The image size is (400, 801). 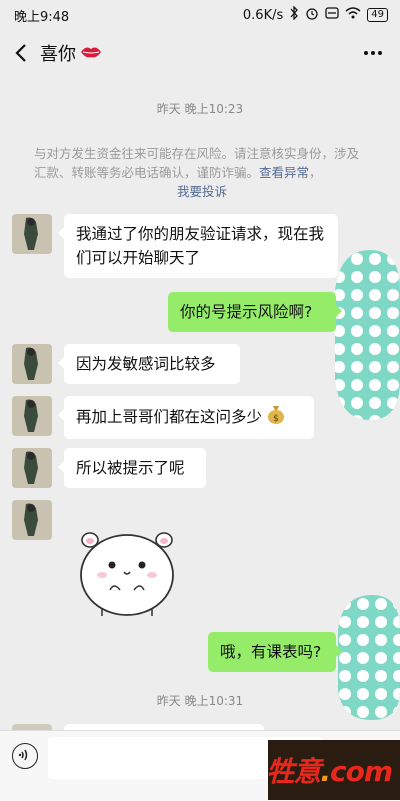 What do you see at coordinates (332, 15) in the screenshot?
I see `silent-icon` at bounding box center [332, 15].